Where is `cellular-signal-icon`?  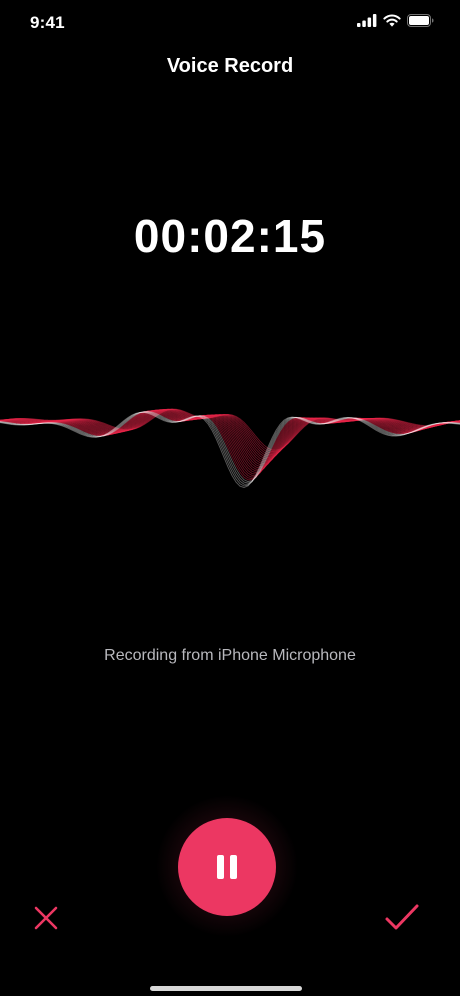 cellular-signal-icon is located at coordinates (367, 20).